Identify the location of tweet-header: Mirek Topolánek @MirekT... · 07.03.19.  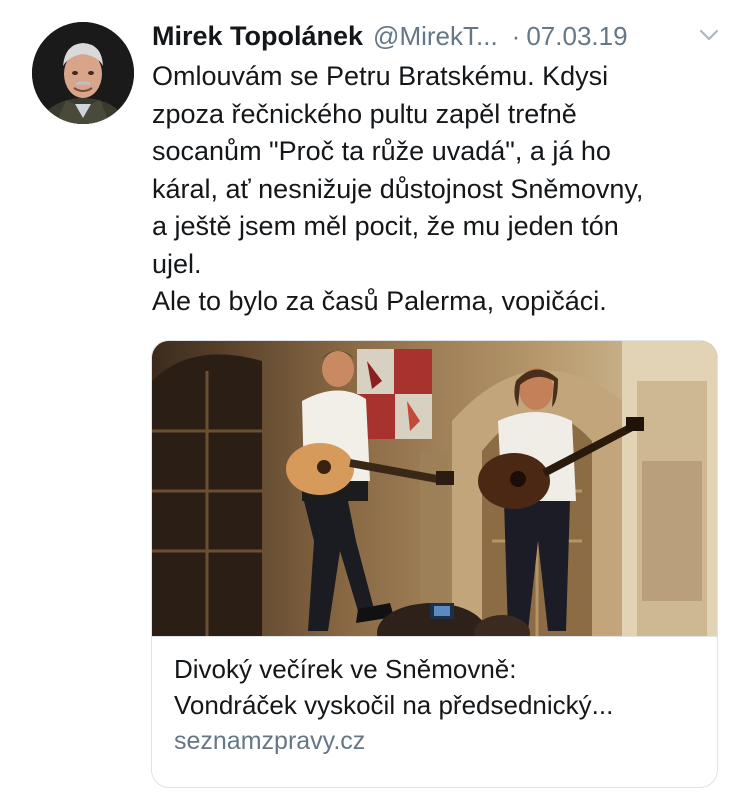
(439, 36).